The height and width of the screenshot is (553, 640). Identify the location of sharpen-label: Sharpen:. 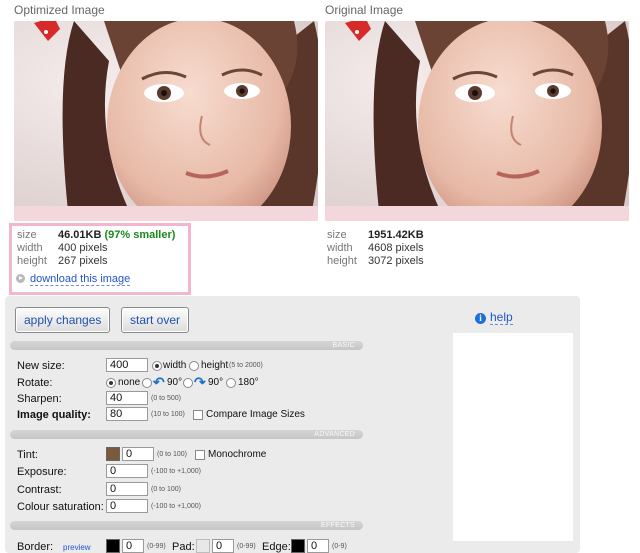
(39, 399).